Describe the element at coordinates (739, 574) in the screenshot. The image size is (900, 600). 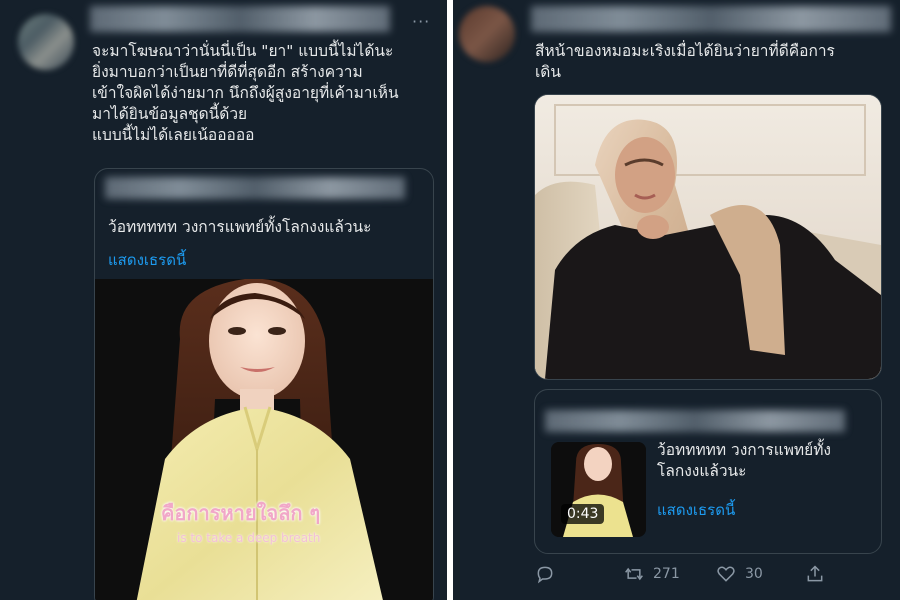
I see `like-button: 30` at that location.